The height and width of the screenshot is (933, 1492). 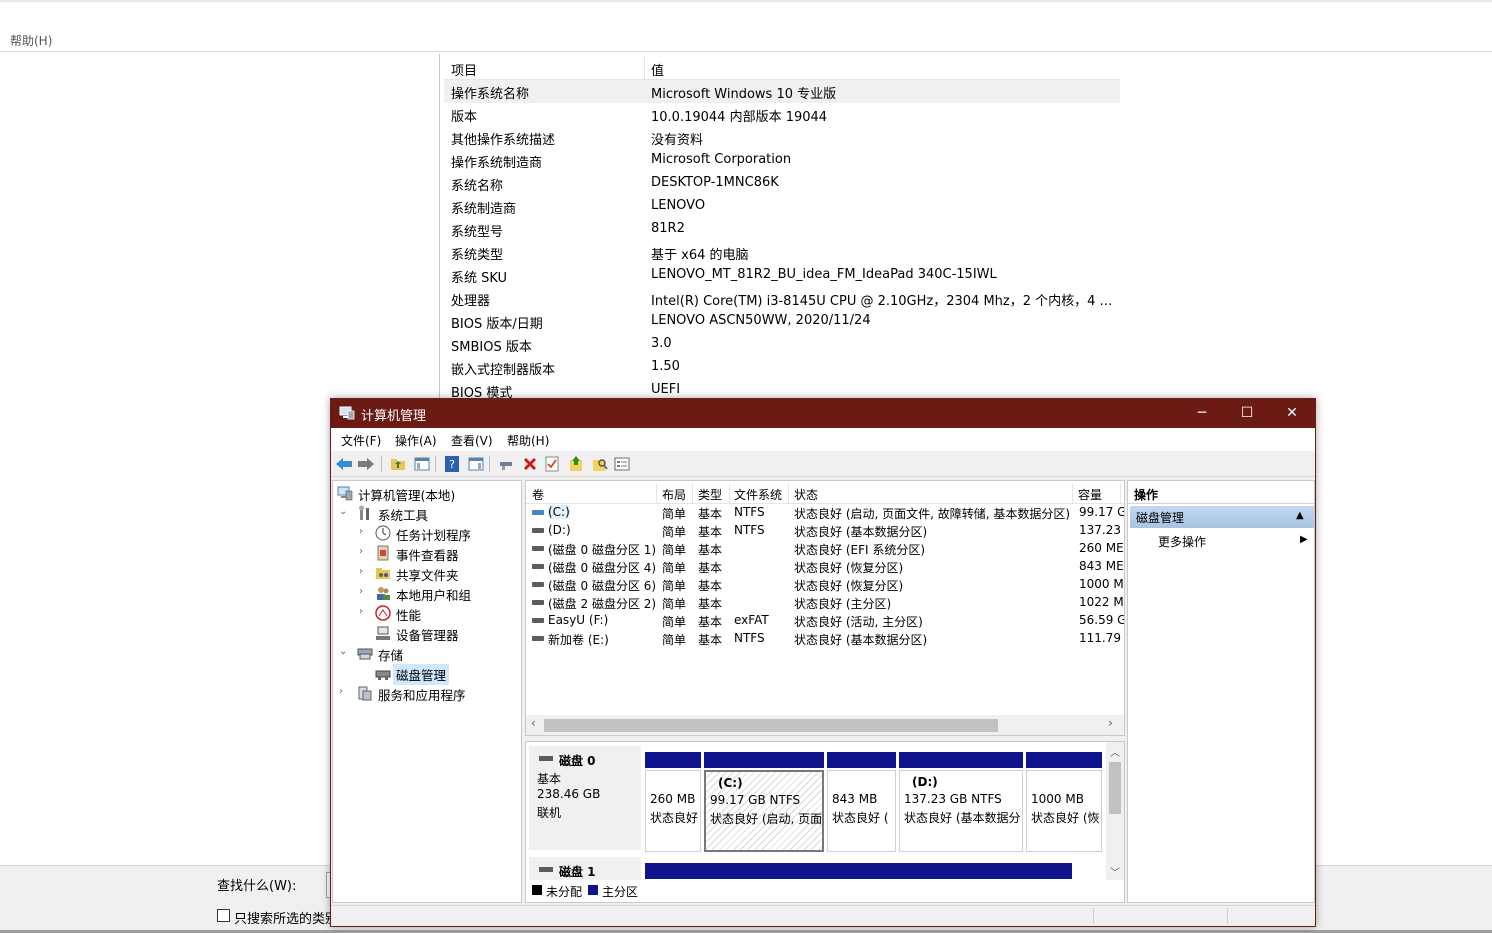 I want to click on close-button: ✕, so click(x=1292, y=413).